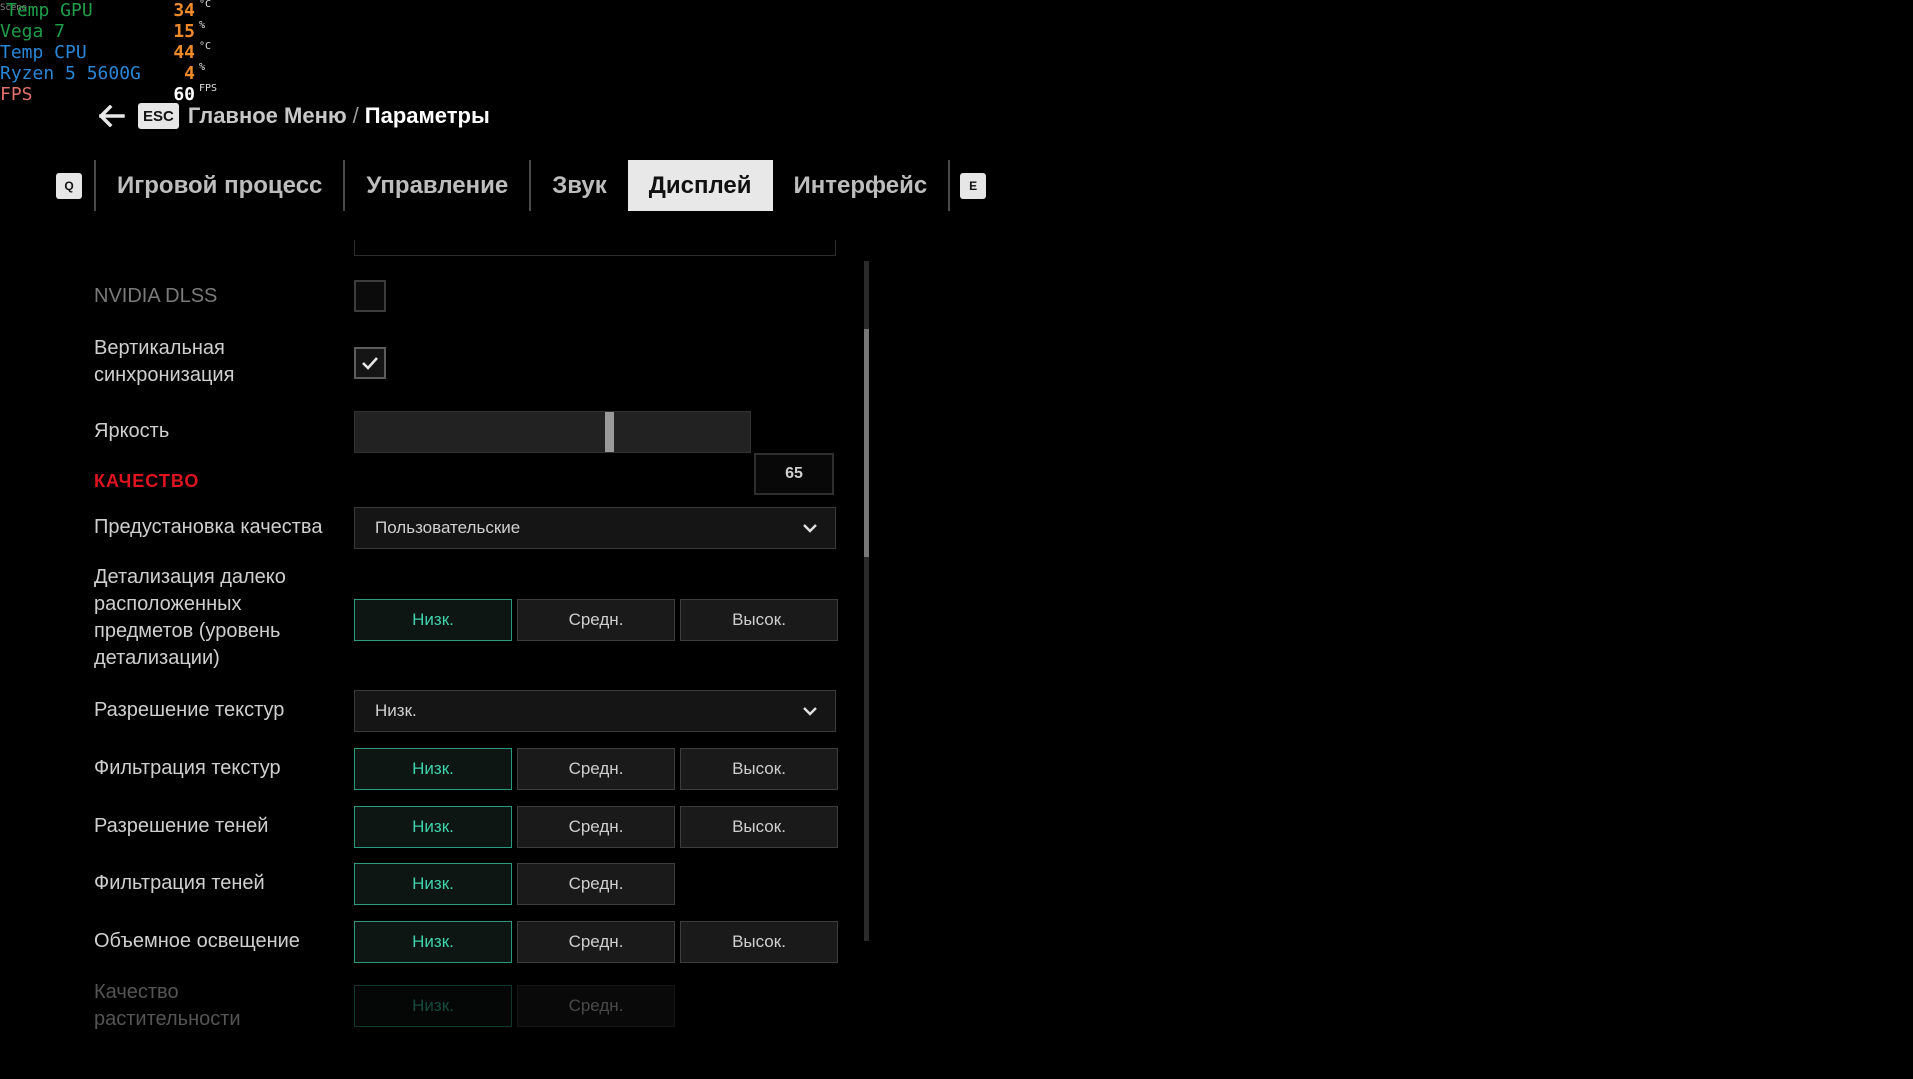  I want to click on setting-row-shadow-resolution: Разрешение теней Низк. Средн. Высок., so click(466, 827).